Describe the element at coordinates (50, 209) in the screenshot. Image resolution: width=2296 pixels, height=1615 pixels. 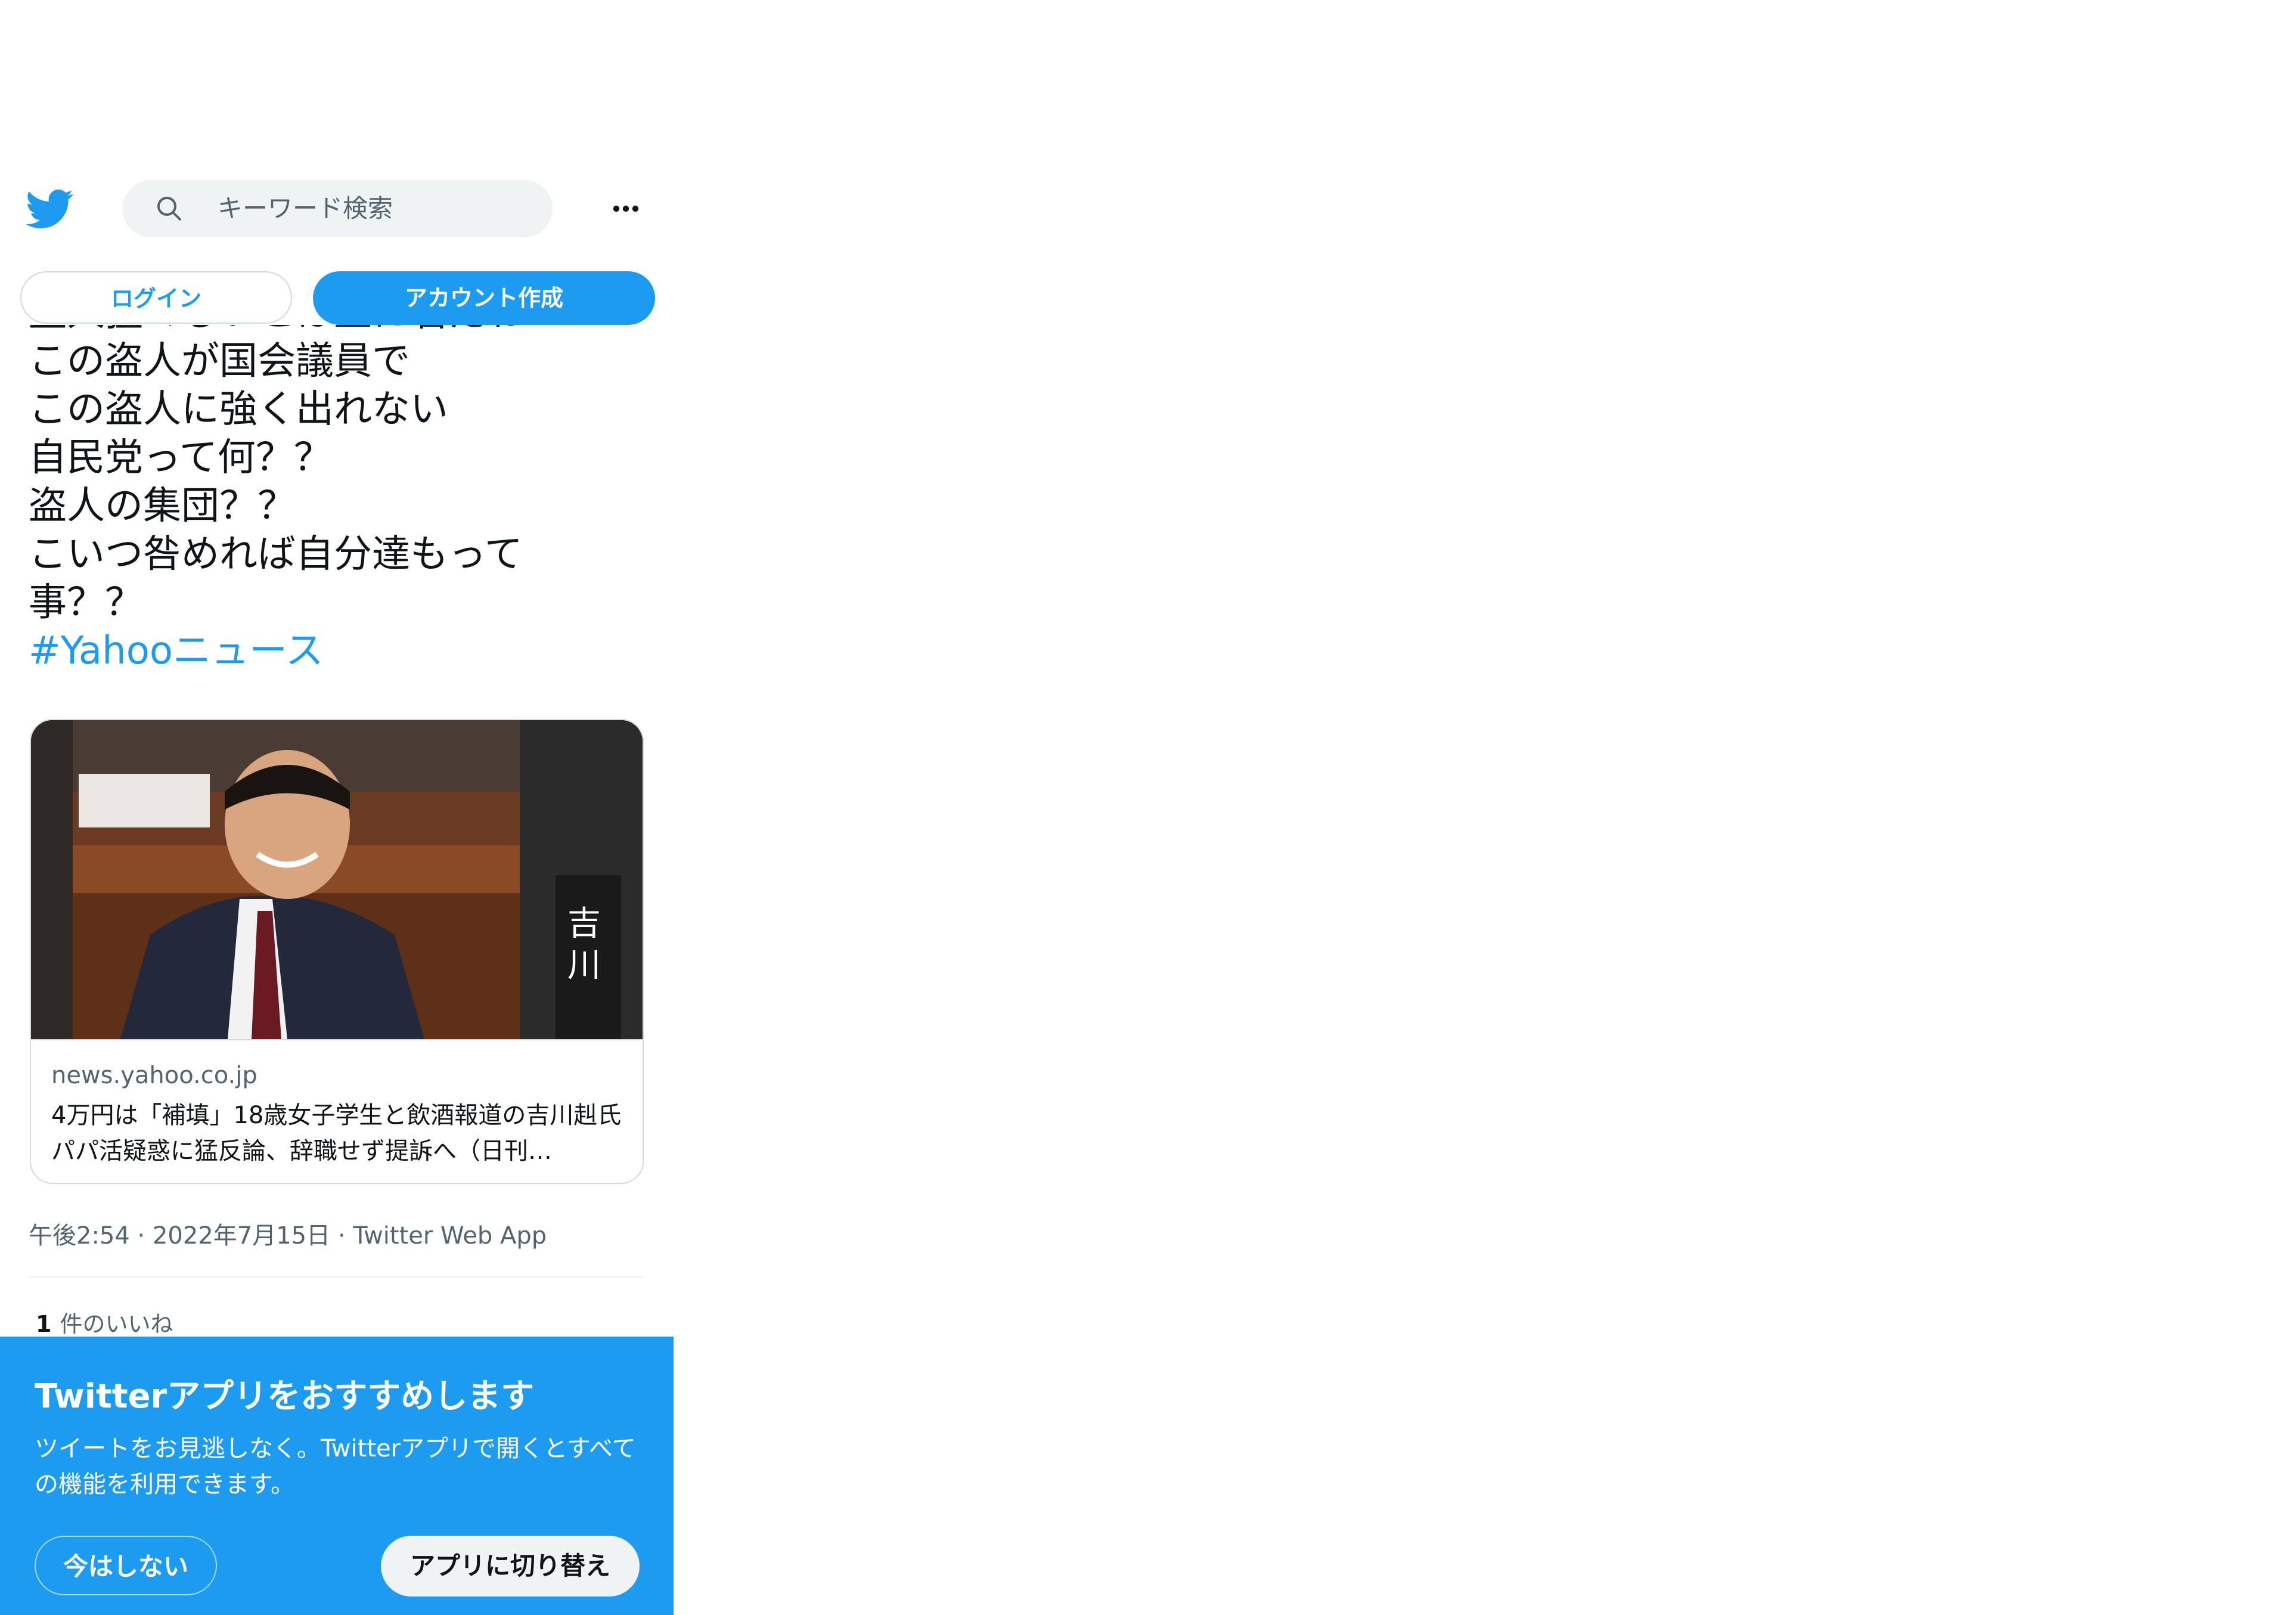
I see `twitter-bird-icon` at that location.